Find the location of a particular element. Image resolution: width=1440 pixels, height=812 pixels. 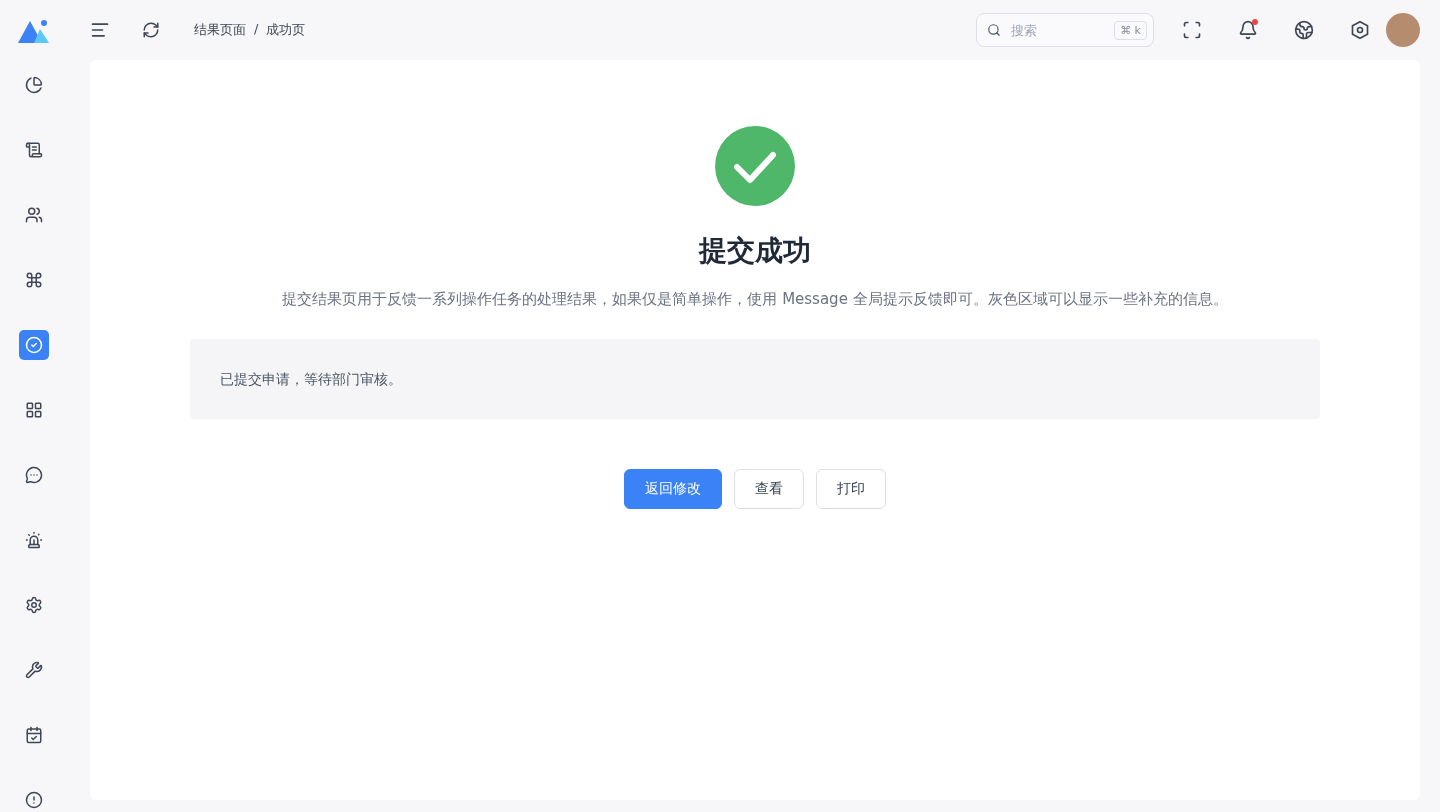

info-text: 已提交申请，等待部门审核。 is located at coordinates (311, 379).